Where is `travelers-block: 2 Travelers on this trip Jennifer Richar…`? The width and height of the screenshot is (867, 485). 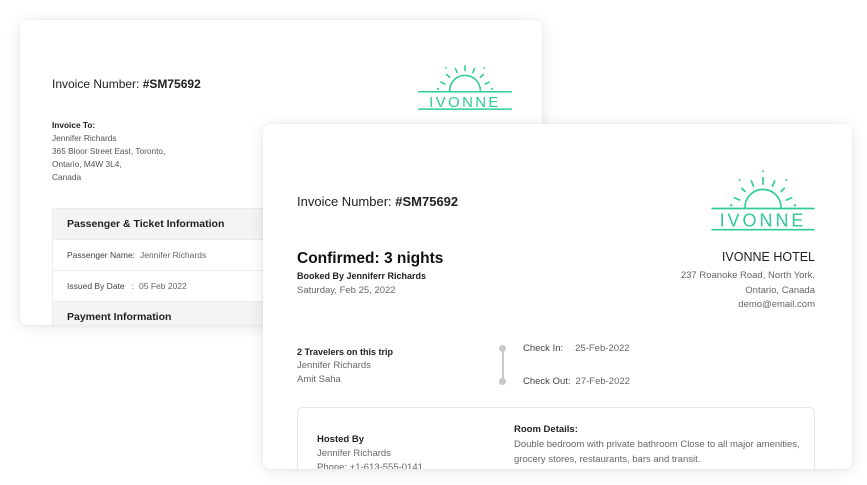
travelers-block: 2 Travelers on this trip Jennifer Richar… is located at coordinates (345, 366).